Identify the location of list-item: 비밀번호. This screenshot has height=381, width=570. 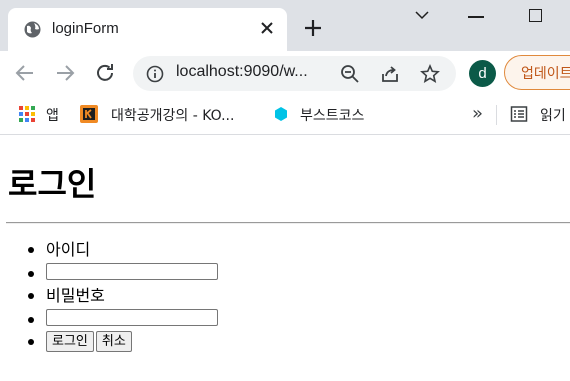
(109, 296).